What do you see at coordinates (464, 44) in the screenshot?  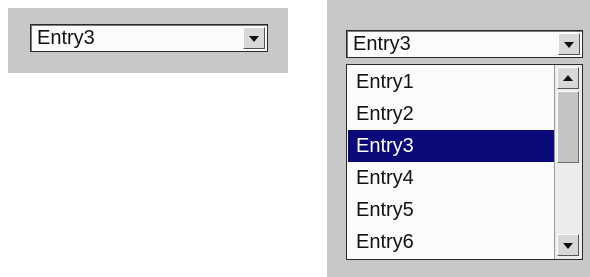 I see `combobox-open: Entry3` at bounding box center [464, 44].